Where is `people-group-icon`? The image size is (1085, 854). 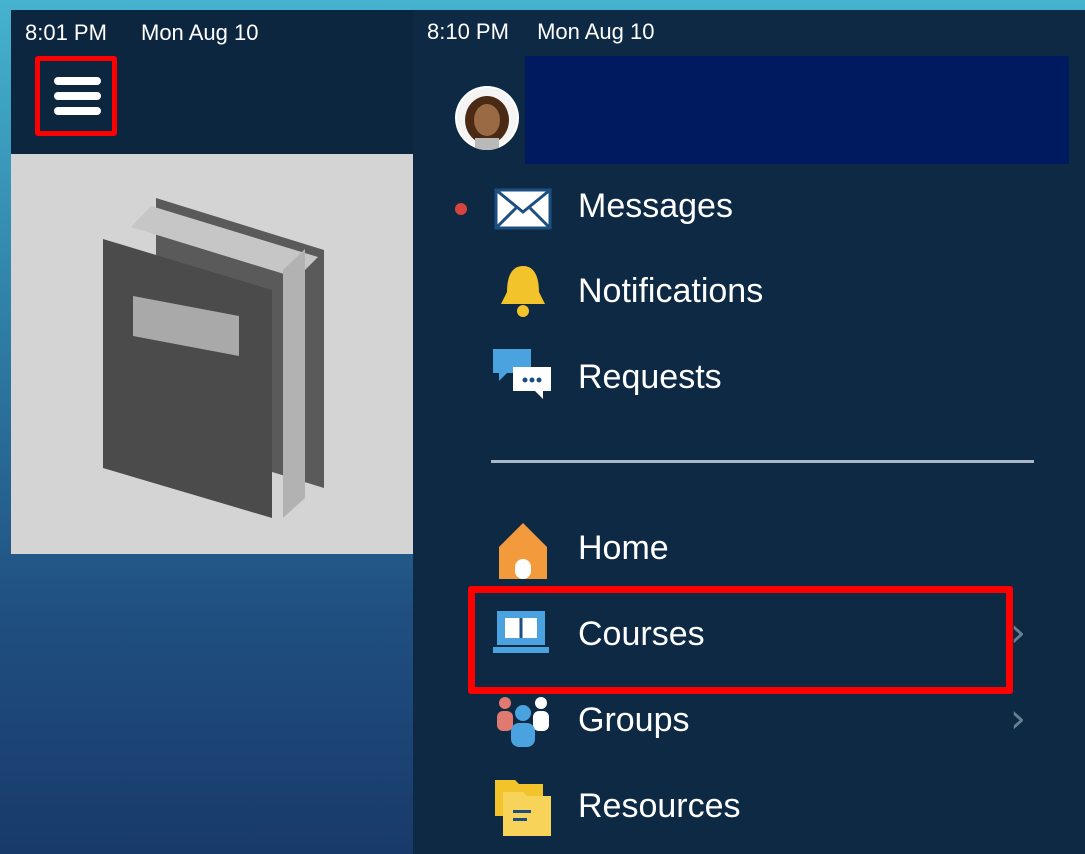
people-group-icon is located at coordinates (523, 721).